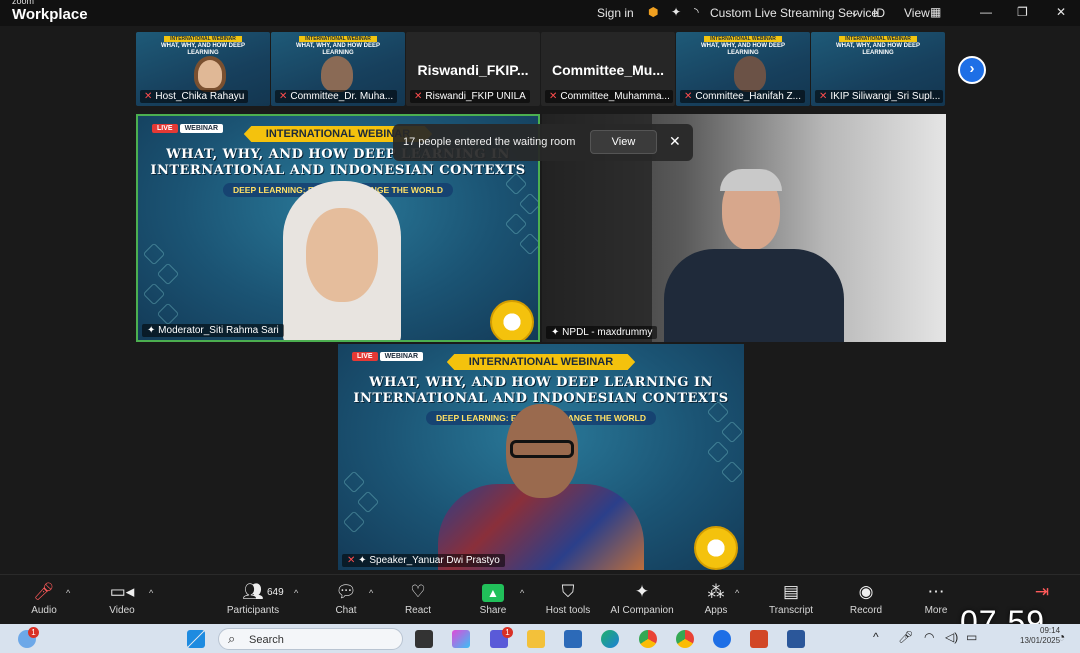 The image size is (1080, 653). What do you see at coordinates (122, 591) in the screenshot?
I see `camera-icon: ▭◂` at bounding box center [122, 591].